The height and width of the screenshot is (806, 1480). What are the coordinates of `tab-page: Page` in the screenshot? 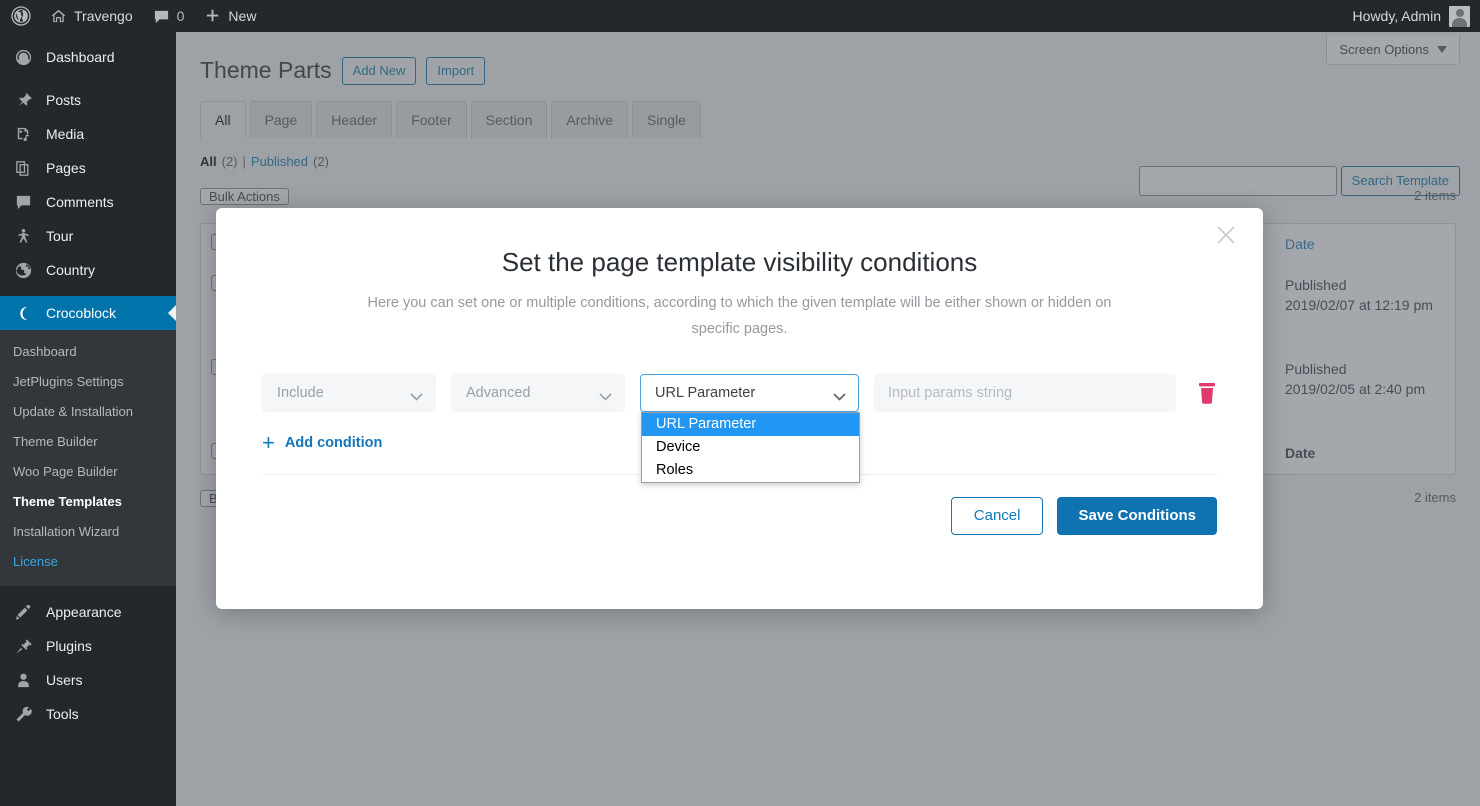 It's located at (281, 119).